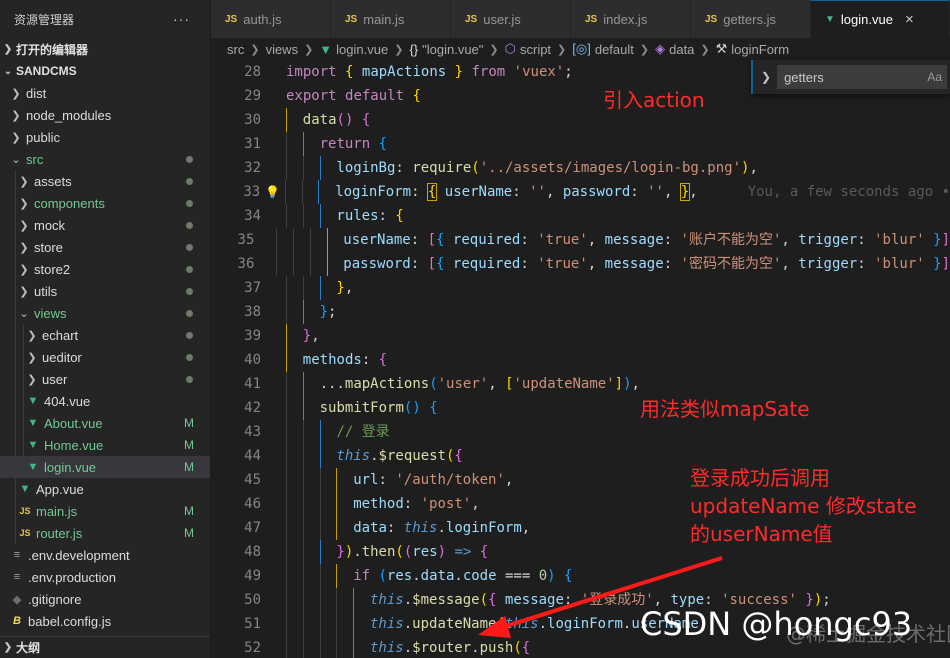  What do you see at coordinates (681, 49) in the screenshot?
I see `breadcrumb-item: data` at bounding box center [681, 49].